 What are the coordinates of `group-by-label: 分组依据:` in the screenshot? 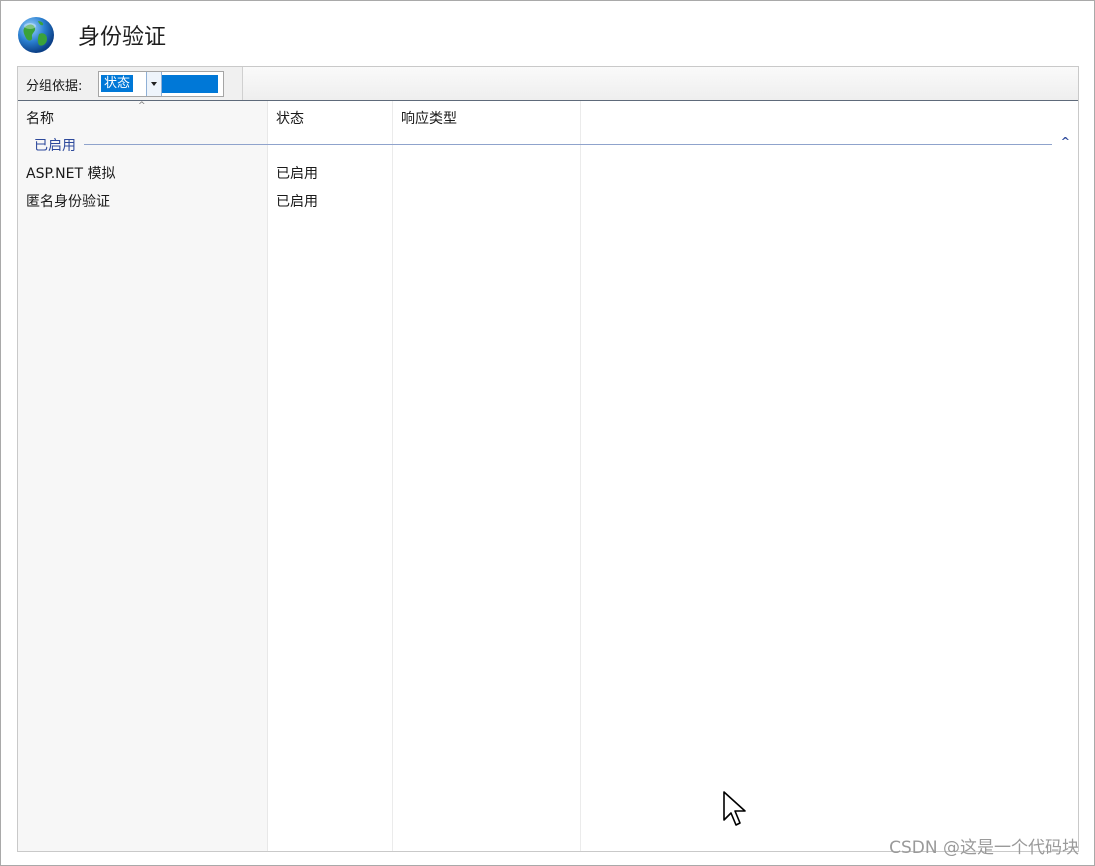 It's located at (54, 86).